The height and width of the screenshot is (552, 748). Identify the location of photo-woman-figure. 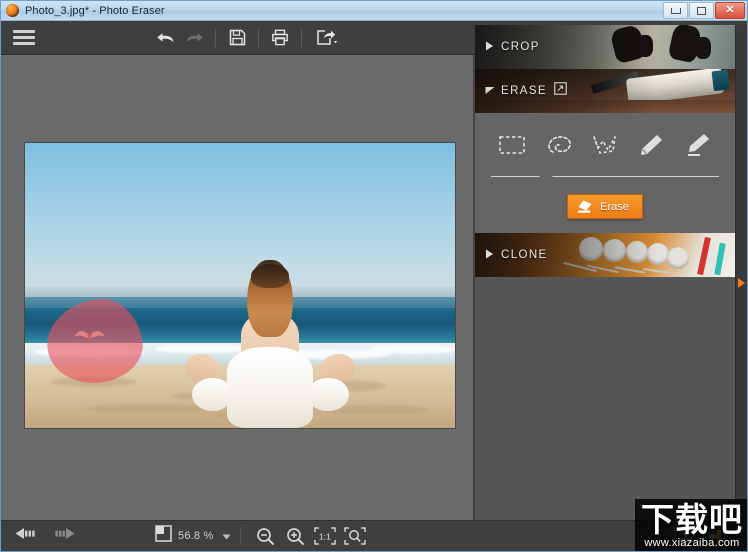
(270, 343).